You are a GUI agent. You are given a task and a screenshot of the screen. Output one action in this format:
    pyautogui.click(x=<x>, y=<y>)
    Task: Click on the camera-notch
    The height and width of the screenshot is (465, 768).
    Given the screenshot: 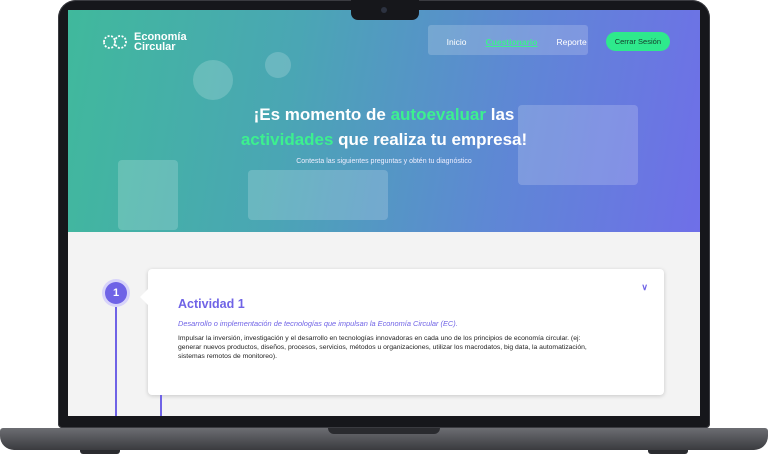 What is the action you would take?
    pyautogui.click(x=385, y=10)
    